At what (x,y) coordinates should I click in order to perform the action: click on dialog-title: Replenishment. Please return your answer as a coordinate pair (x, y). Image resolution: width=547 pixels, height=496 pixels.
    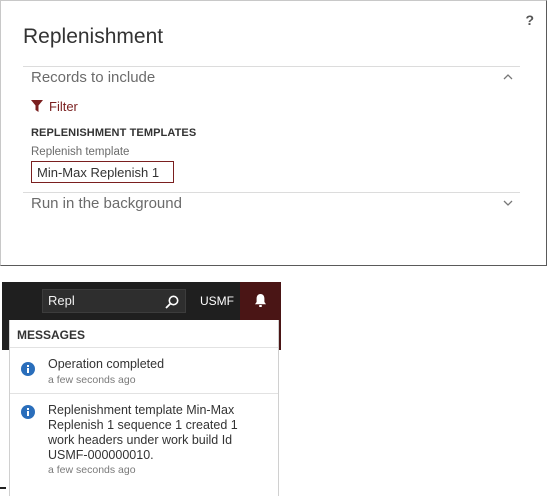
    Looking at the image, I should click on (93, 36).